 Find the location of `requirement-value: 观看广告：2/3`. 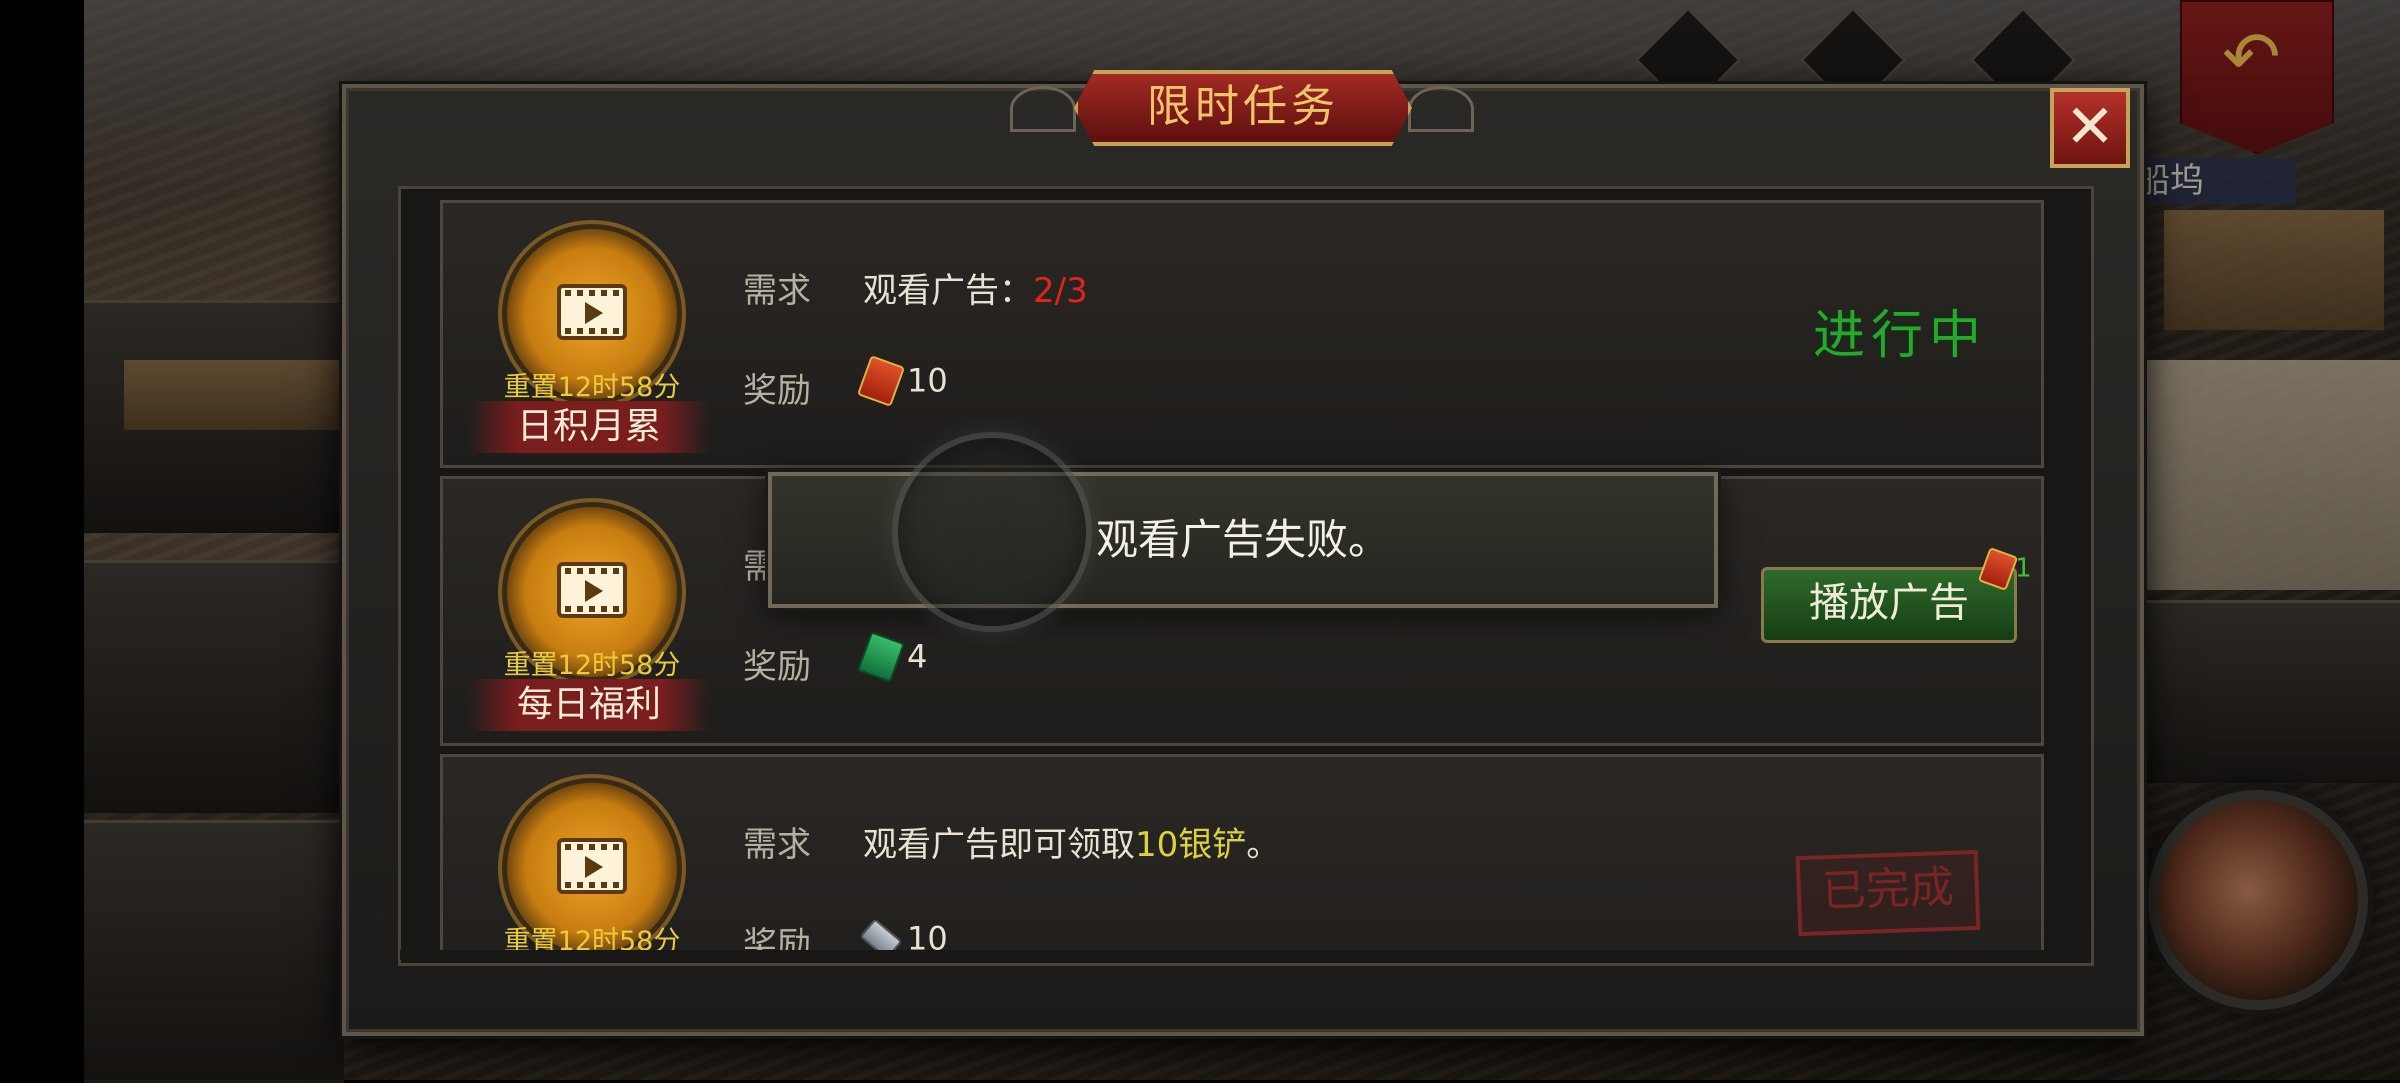

requirement-value: 观看广告：2/3 is located at coordinates (975, 287).